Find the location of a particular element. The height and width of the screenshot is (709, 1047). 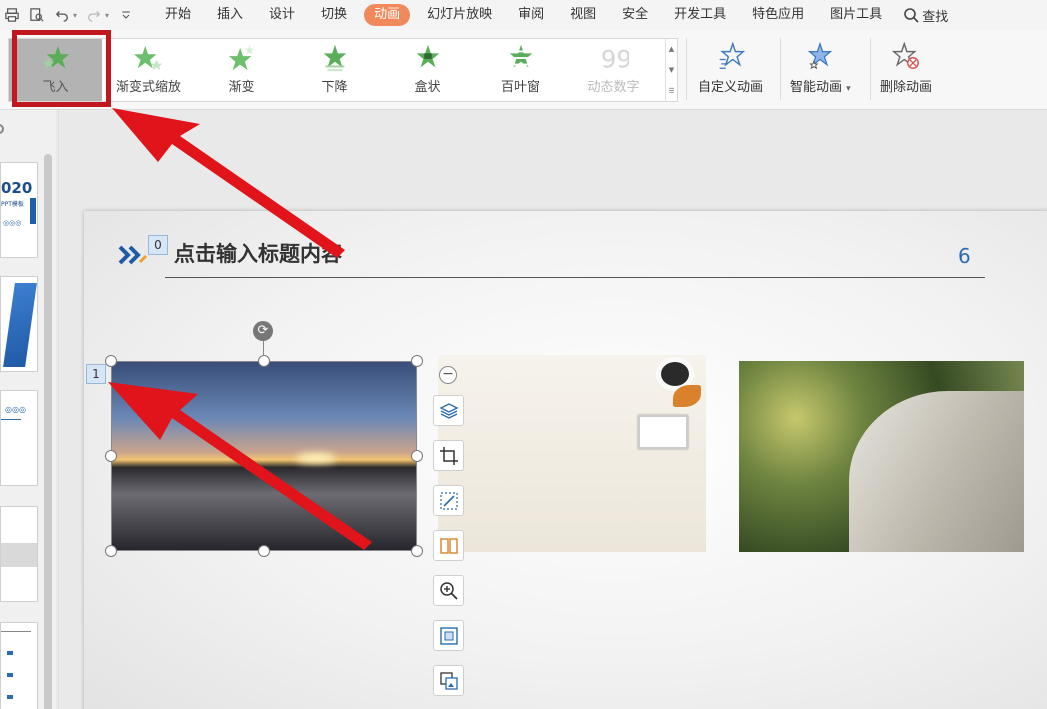

effect-label: 渐变 is located at coordinates (241, 87).